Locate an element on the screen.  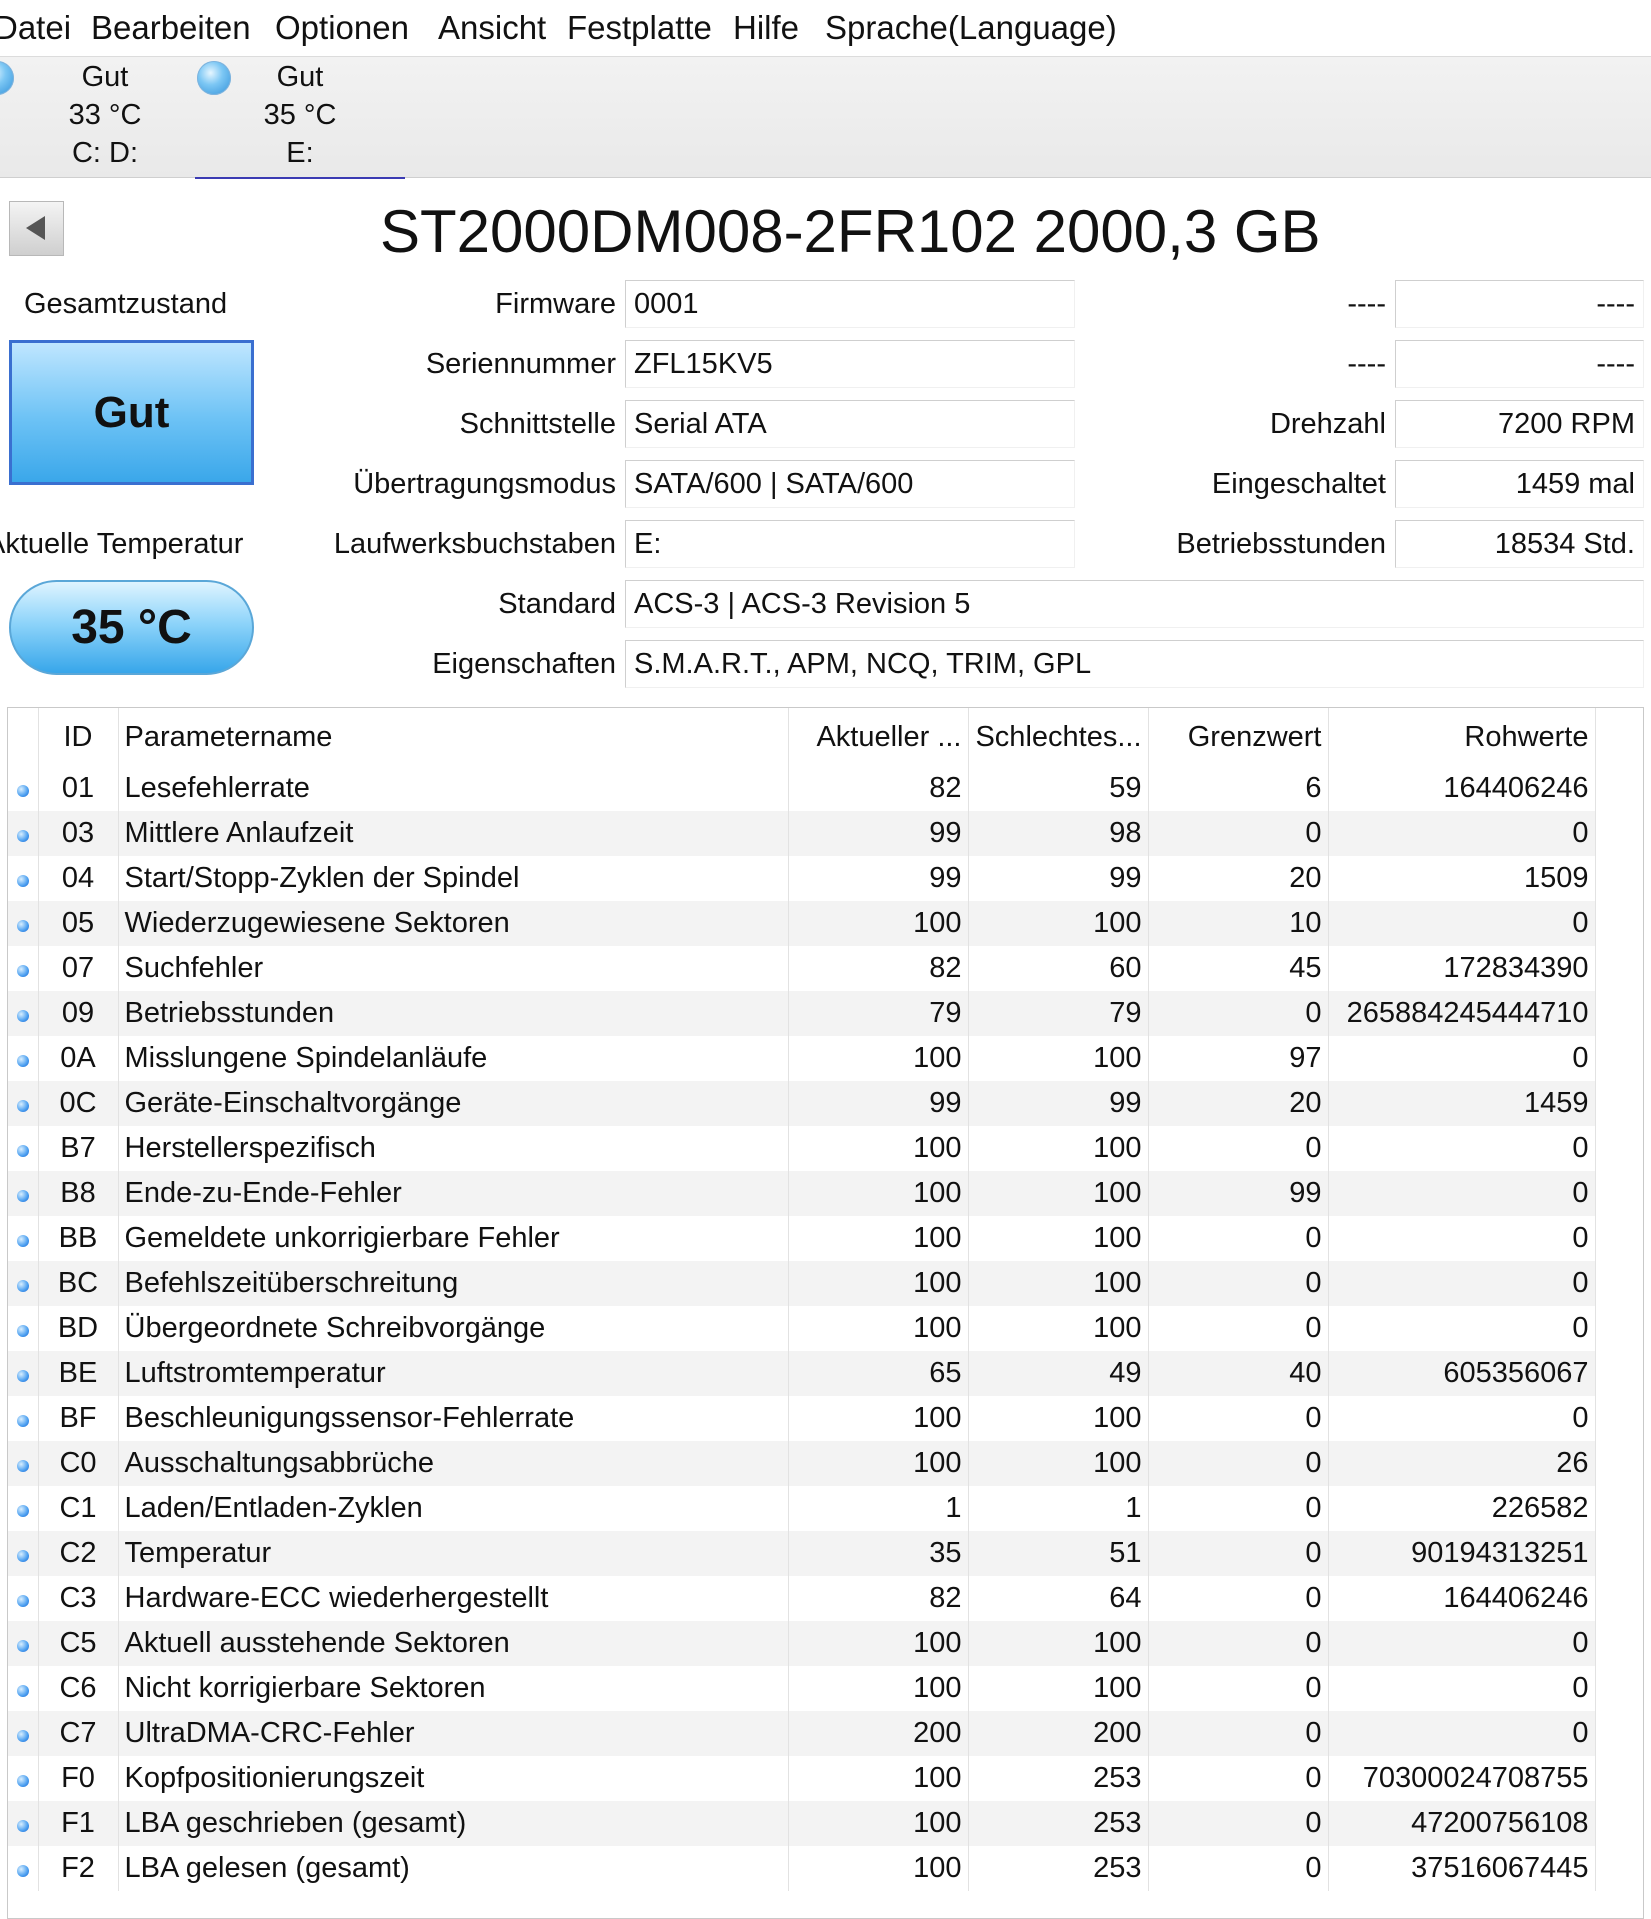
table-row: C7 UltraDMA-CRC-Fehler 200 200 0 0 is located at coordinates (802, 1733).